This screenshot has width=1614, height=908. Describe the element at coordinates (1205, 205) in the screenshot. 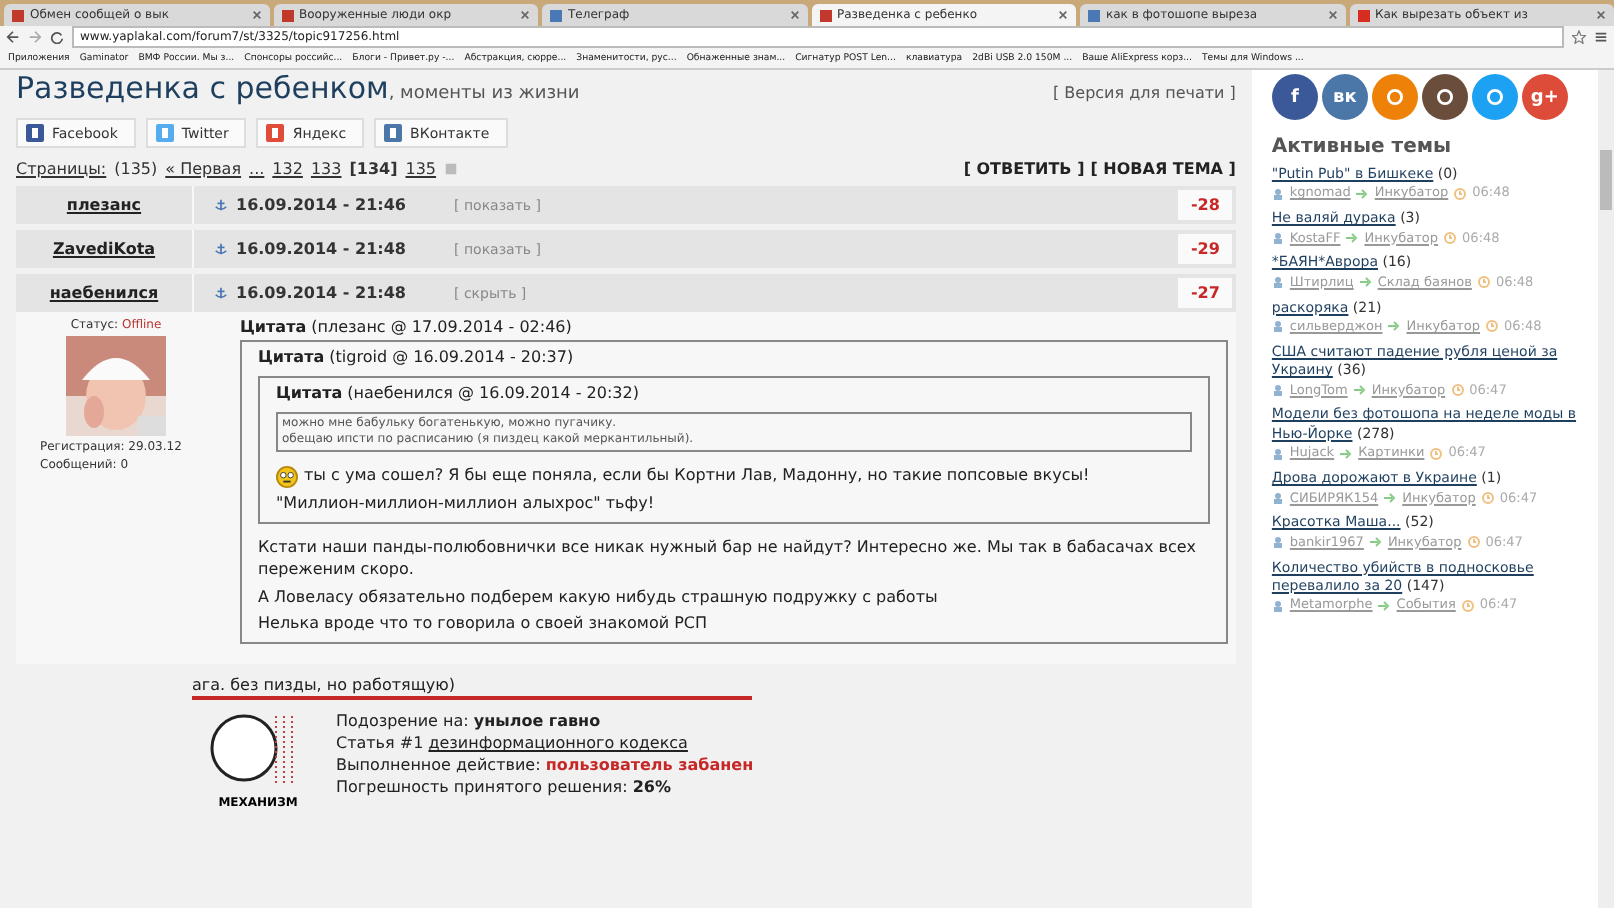

I see `post-score: -28` at that location.